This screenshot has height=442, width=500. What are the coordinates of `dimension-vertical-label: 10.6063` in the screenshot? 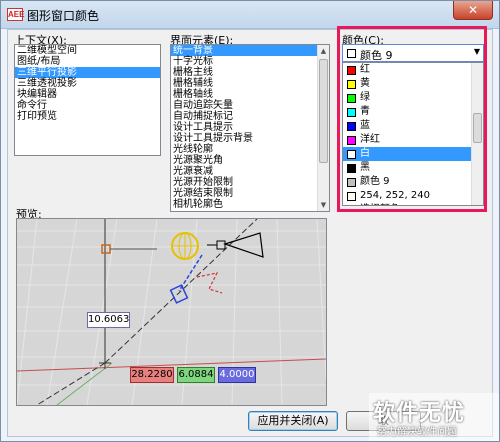 It's located at (108, 320).